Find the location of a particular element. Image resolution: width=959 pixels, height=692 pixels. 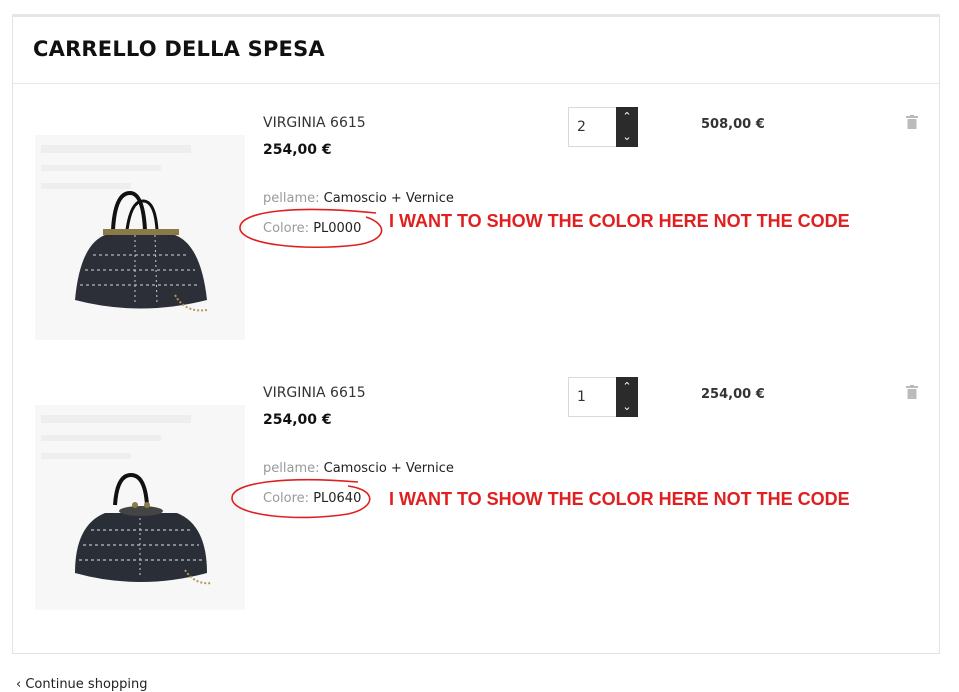

page-title: CARRELLO DELLA SPESA is located at coordinates (179, 49).